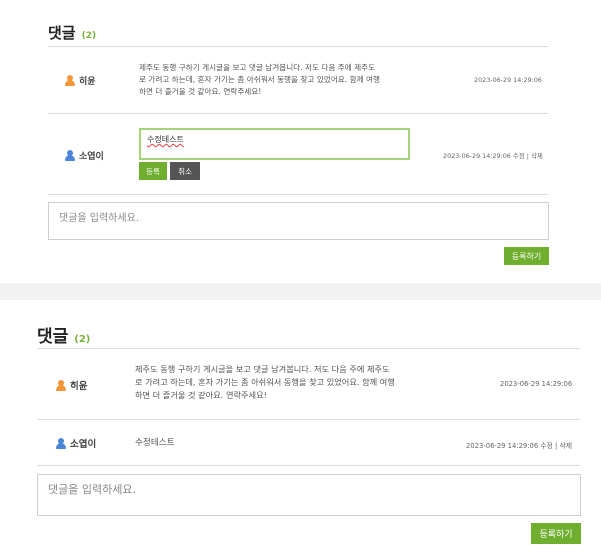 Image resolution: width=601 pixels, height=555 pixels. Describe the element at coordinates (155, 443) in the screenshot. I see `comment-content: 수정테스트` at that location.